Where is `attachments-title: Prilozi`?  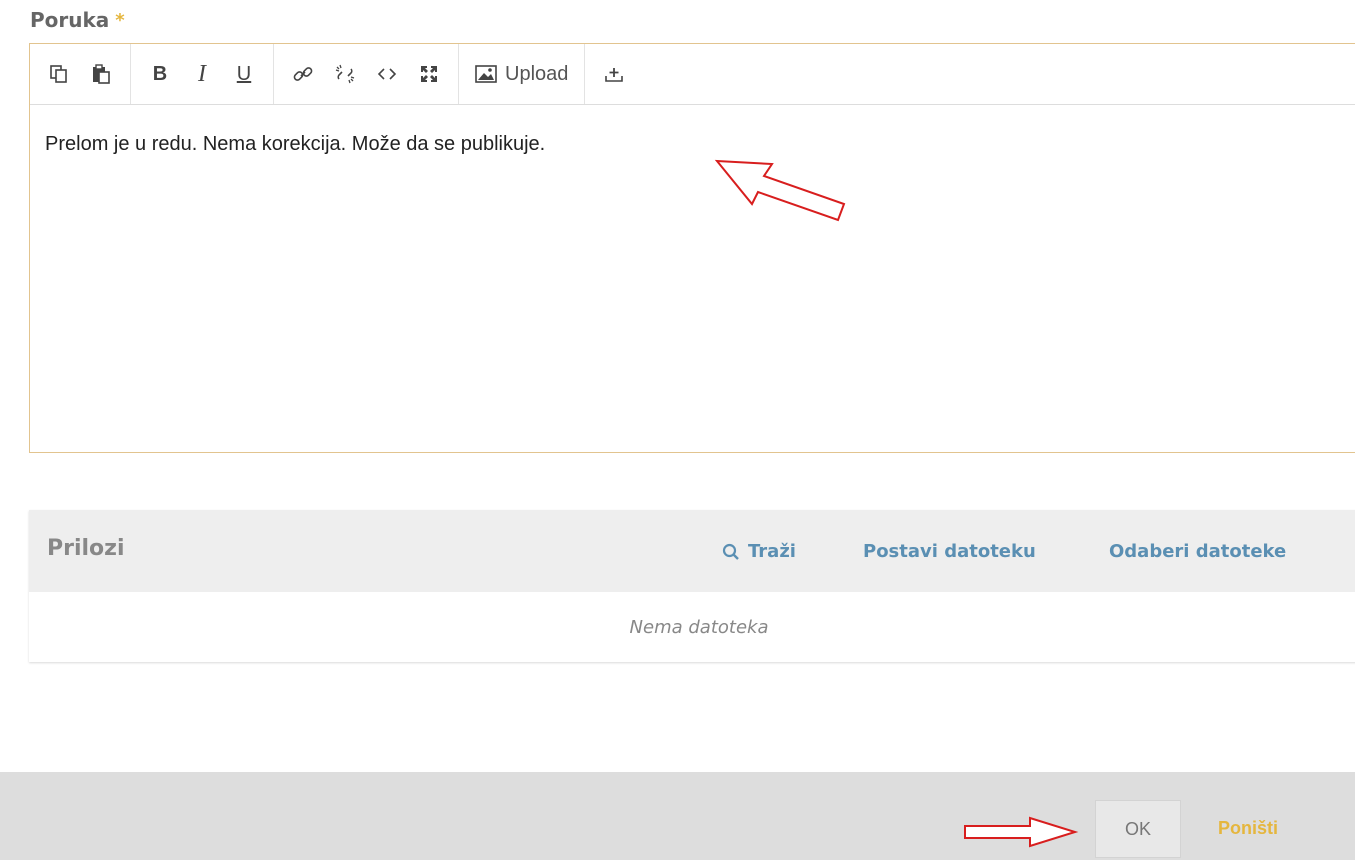
attachments-title: Prilozi is located at coordinates (86, 548).